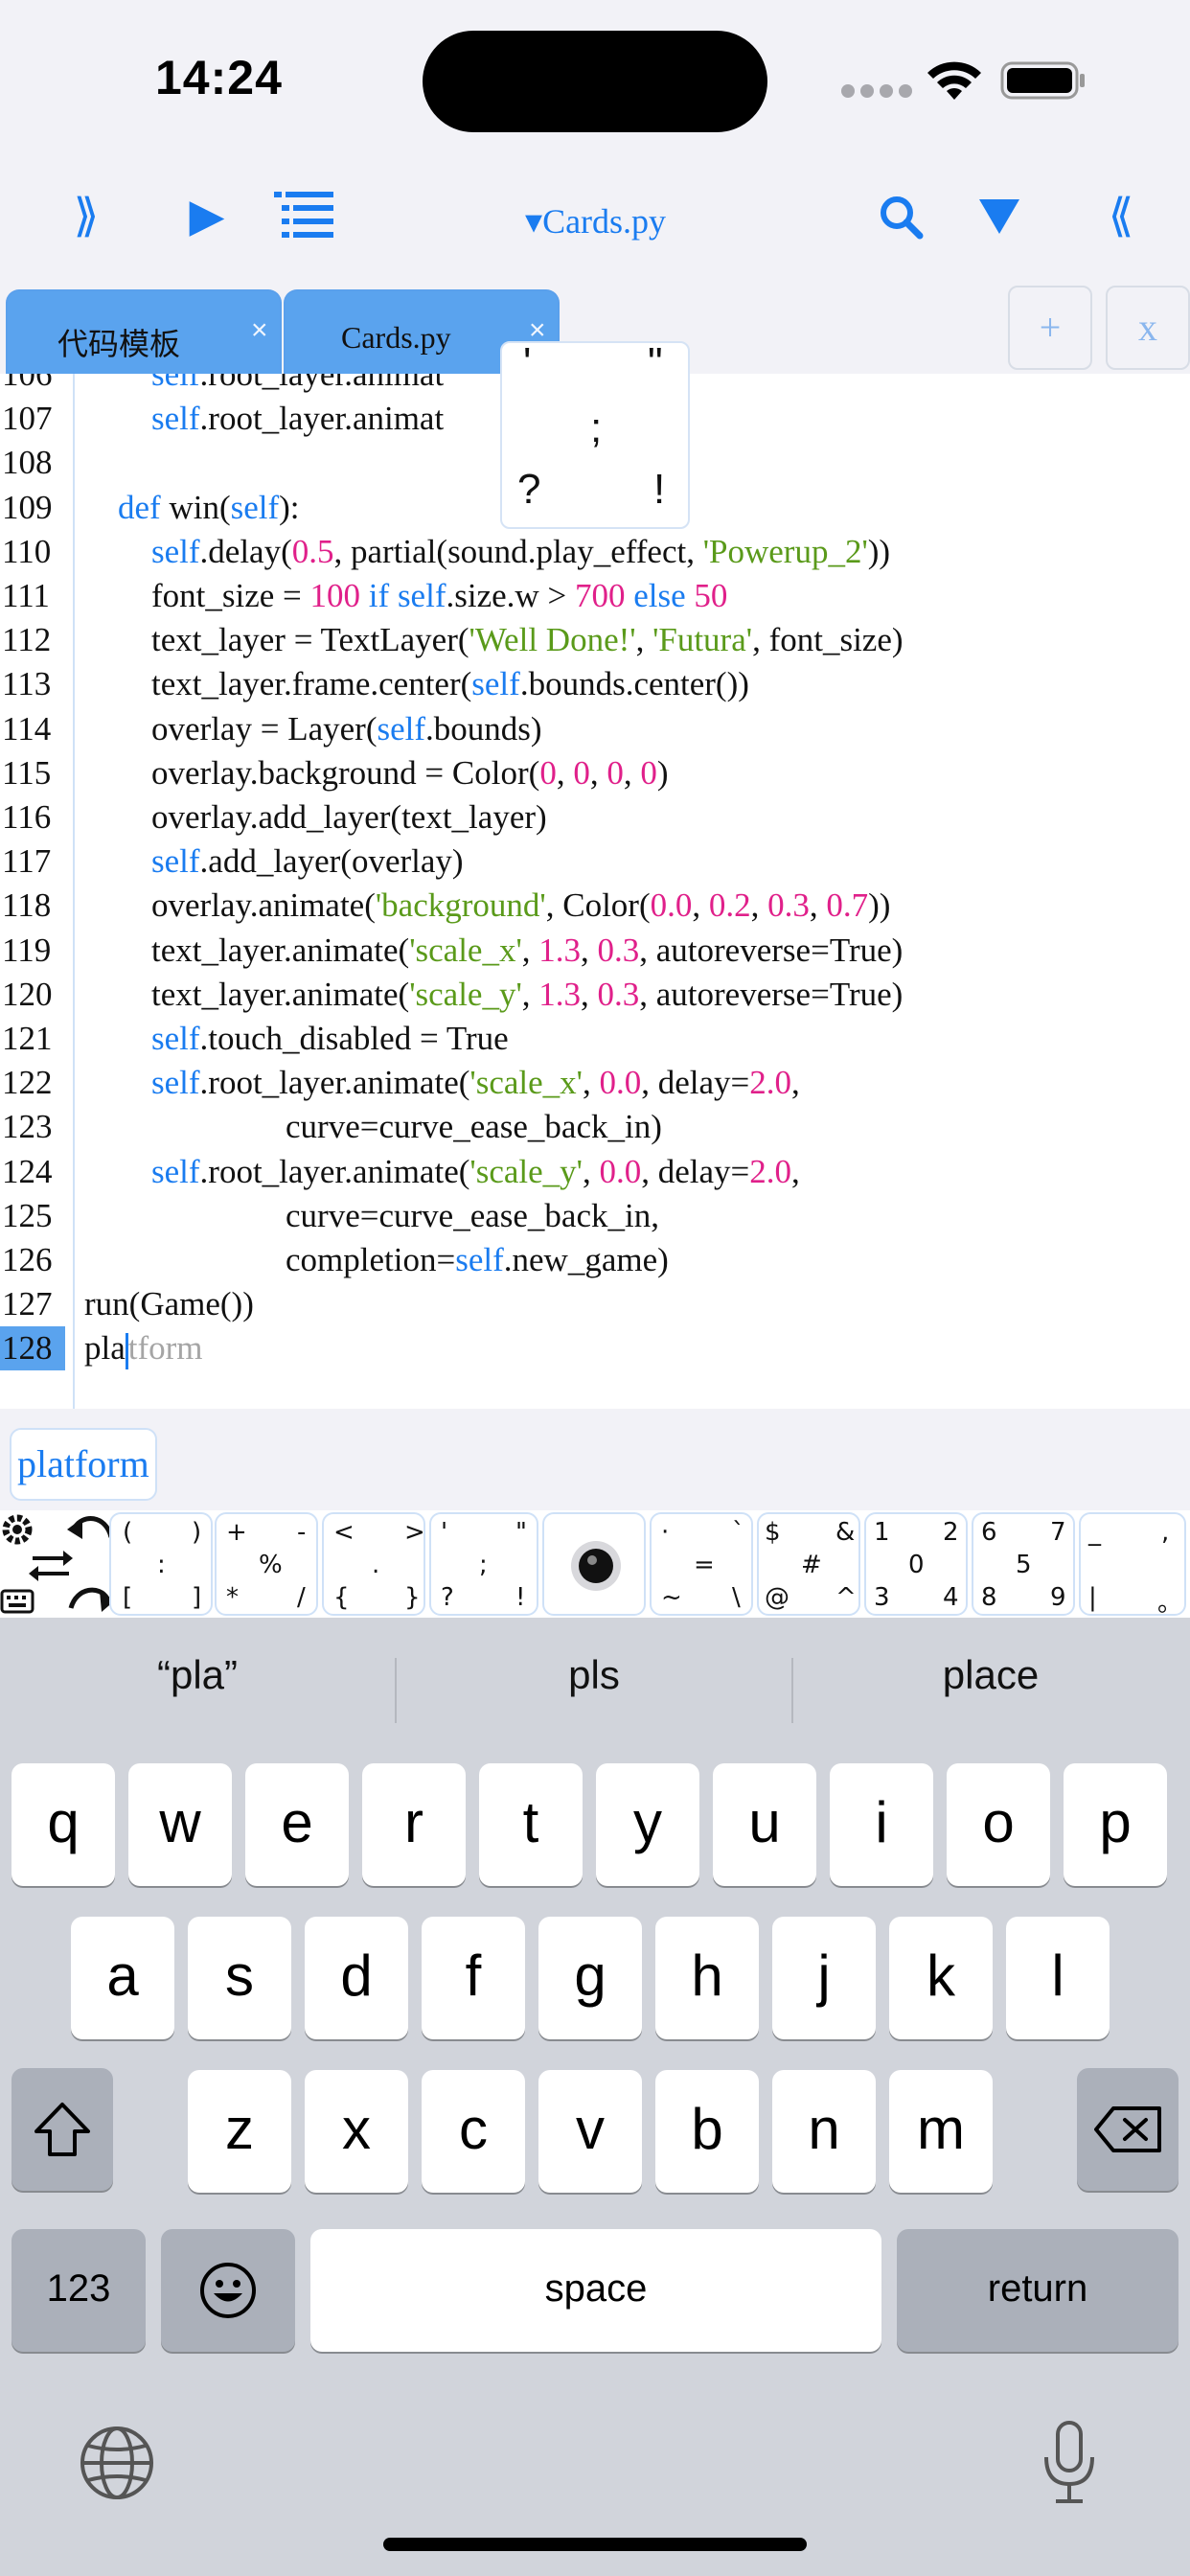  I want to click on key-l: l, so click(1058, 1978).